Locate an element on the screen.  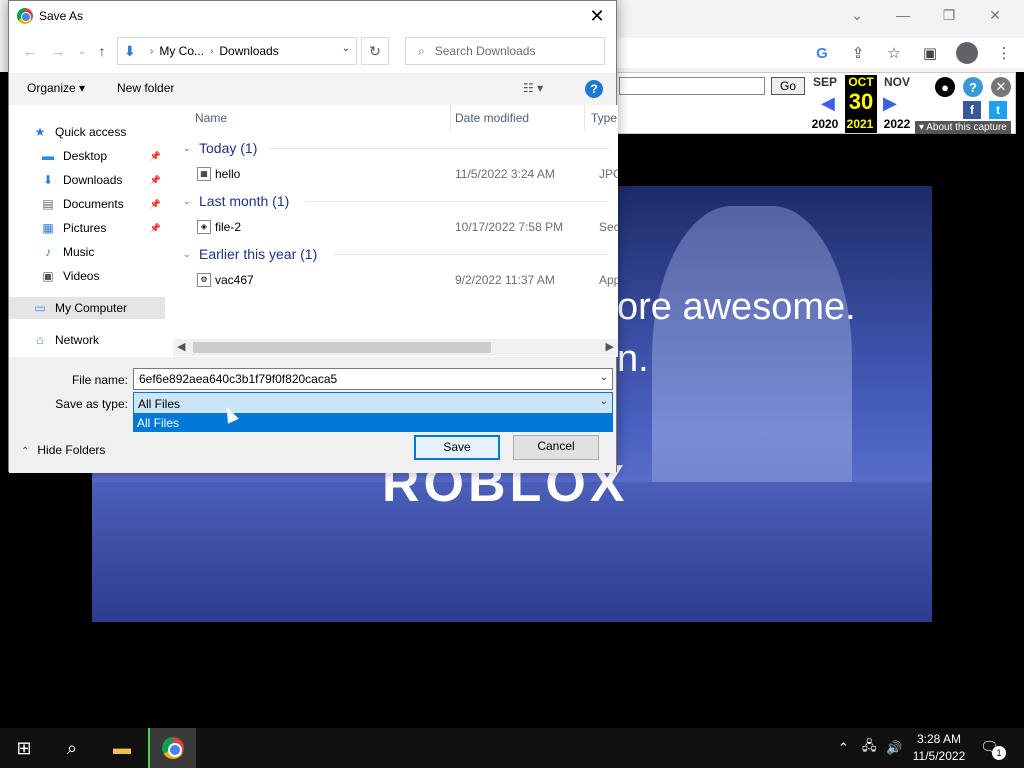
forward-arrow-icon: → is located at coordinates (58, 51).